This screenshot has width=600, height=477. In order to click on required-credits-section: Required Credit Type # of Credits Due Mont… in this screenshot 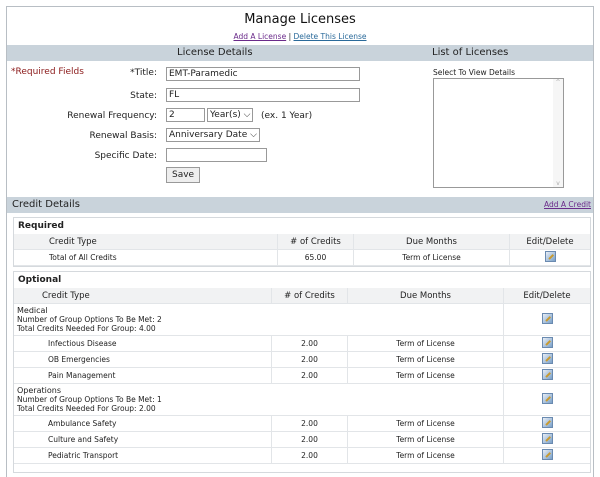, I will do `click(302, 242)`.